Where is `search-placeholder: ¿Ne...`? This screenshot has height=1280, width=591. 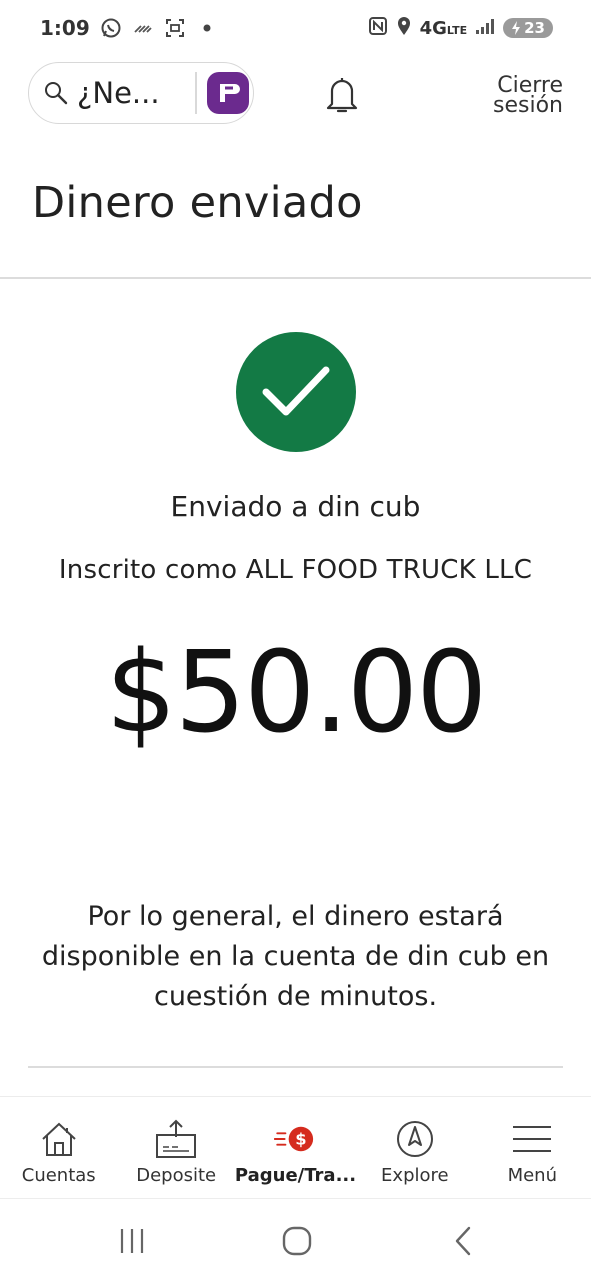 search-placeholder: ¿Ne... is located at coordinates (133, 93).